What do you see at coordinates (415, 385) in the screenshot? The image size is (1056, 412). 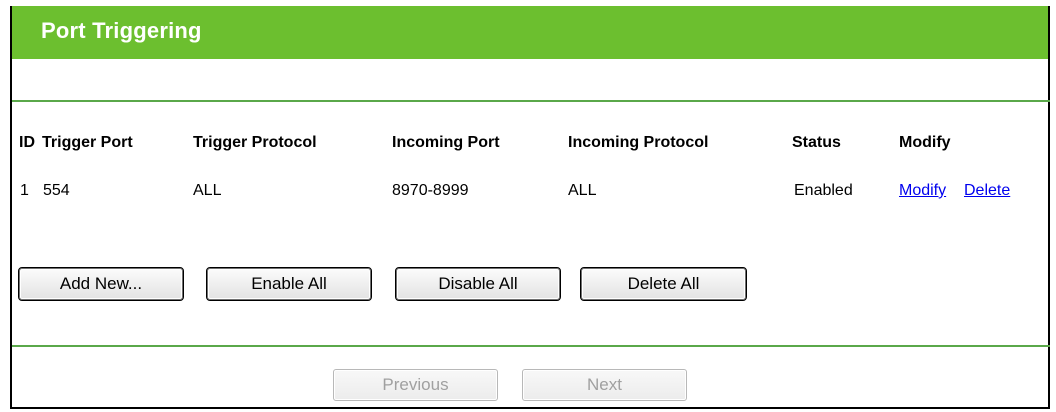 I see `previous-button: Previous` at bounding box center [415, 385].